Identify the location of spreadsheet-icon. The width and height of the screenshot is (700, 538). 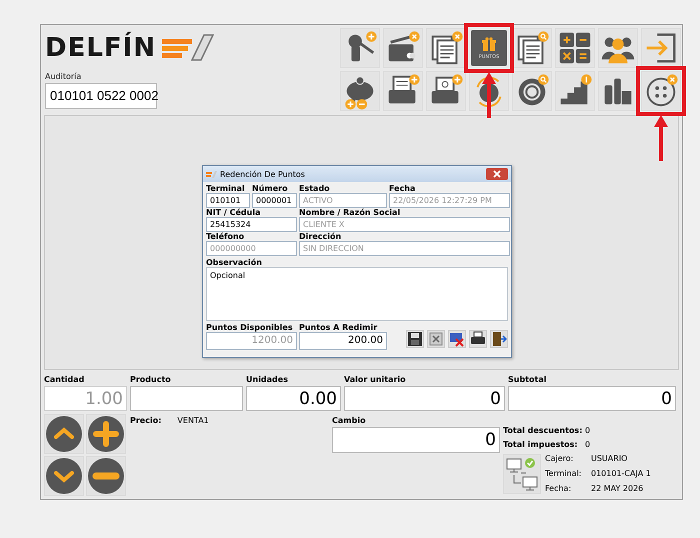
(436, 339).